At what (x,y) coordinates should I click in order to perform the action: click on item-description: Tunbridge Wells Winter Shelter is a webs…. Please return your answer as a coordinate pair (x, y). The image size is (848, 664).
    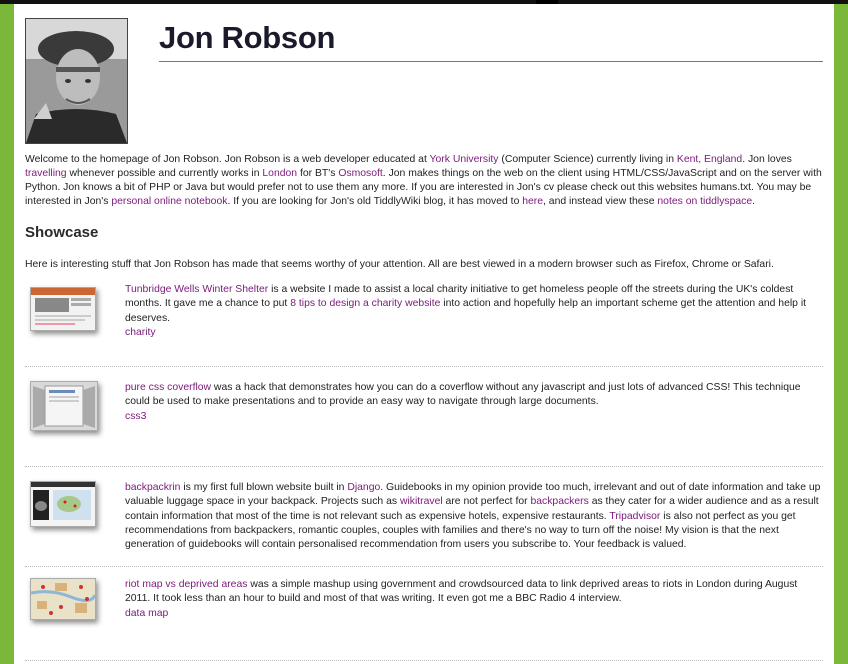
    Looking at the image, I should click on (474, 311).